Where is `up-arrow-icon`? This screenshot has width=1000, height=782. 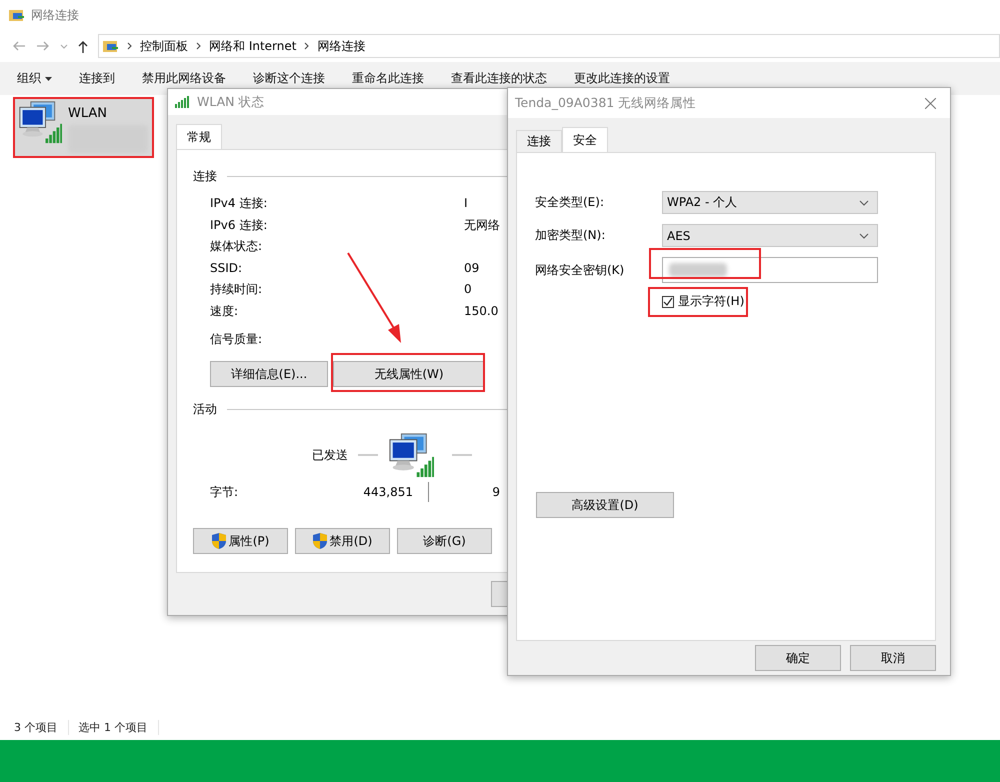
up-arrow-icon is located at coordinates (83, 46).